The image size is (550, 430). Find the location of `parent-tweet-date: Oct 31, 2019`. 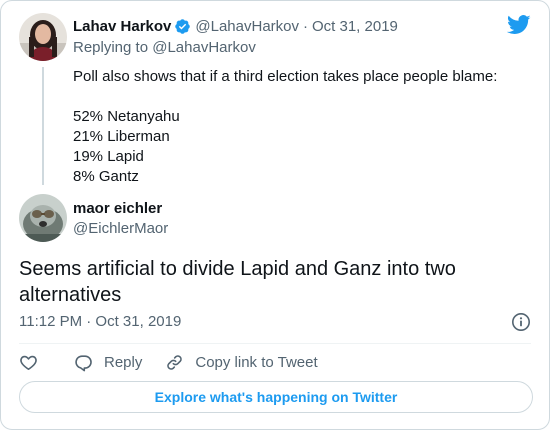

parent-tweet-date: Oct 31, 2019 is located at coordinates (355, 26).